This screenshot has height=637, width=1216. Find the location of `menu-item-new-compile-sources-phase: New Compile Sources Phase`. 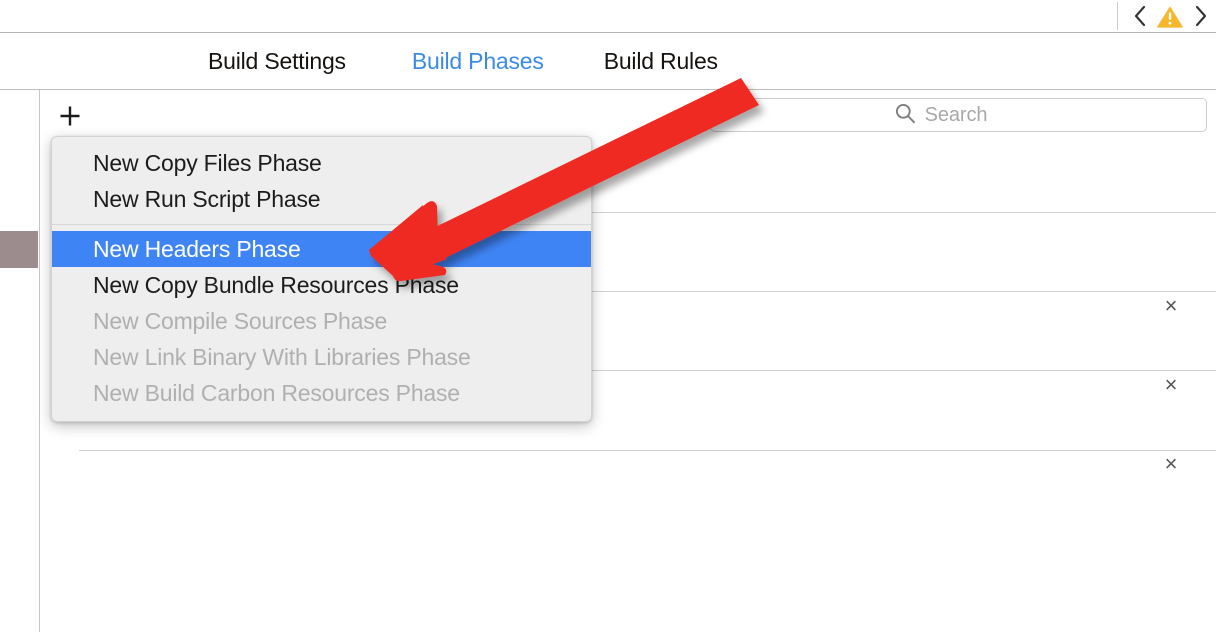

menu-item-new-compile-sources-phase: New Compile Sources Phase is located at coordinates (240, 320).